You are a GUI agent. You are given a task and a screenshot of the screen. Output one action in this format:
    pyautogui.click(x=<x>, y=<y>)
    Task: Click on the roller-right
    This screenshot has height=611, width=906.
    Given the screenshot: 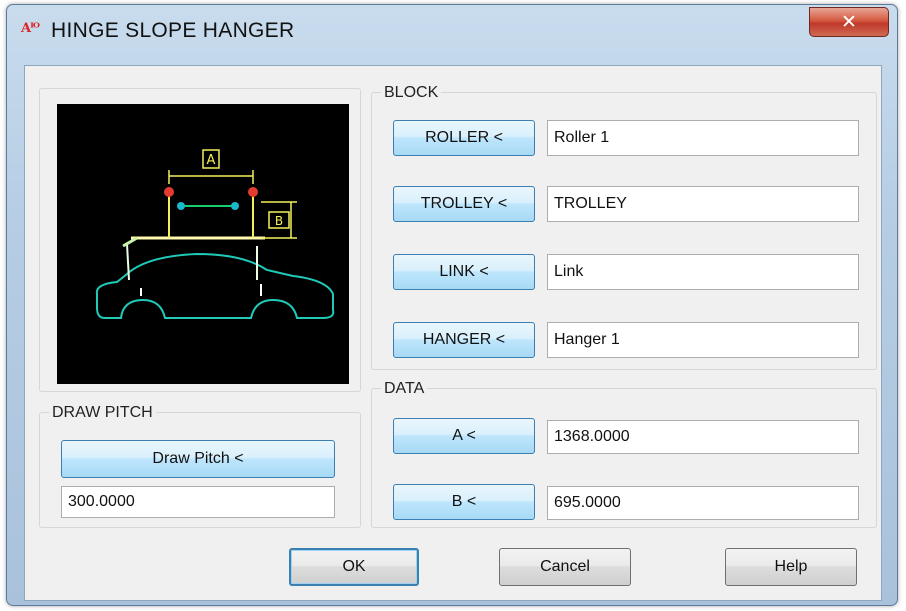 What is the action you would take?
    pyautogui.click(x=253, y=192)
    